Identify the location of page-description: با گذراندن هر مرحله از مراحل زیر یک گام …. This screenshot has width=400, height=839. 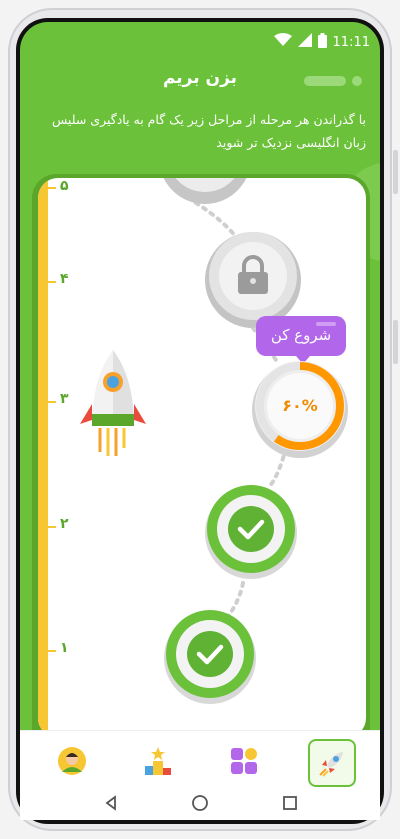
(209, 131).